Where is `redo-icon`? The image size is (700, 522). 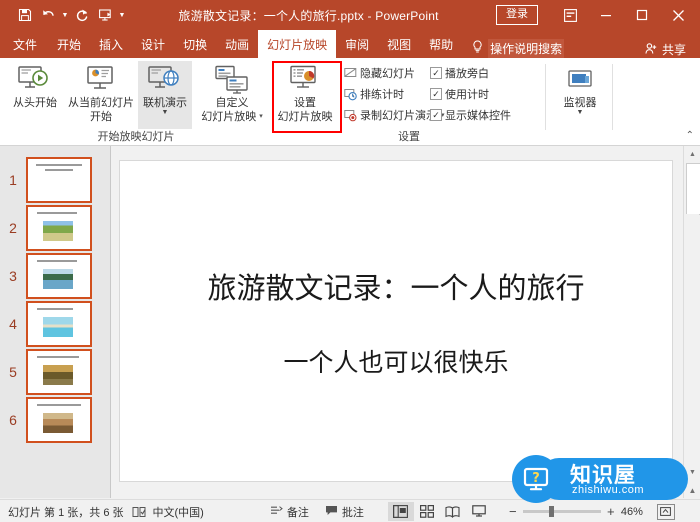
redo-icon is located at coordinates (82, 15).